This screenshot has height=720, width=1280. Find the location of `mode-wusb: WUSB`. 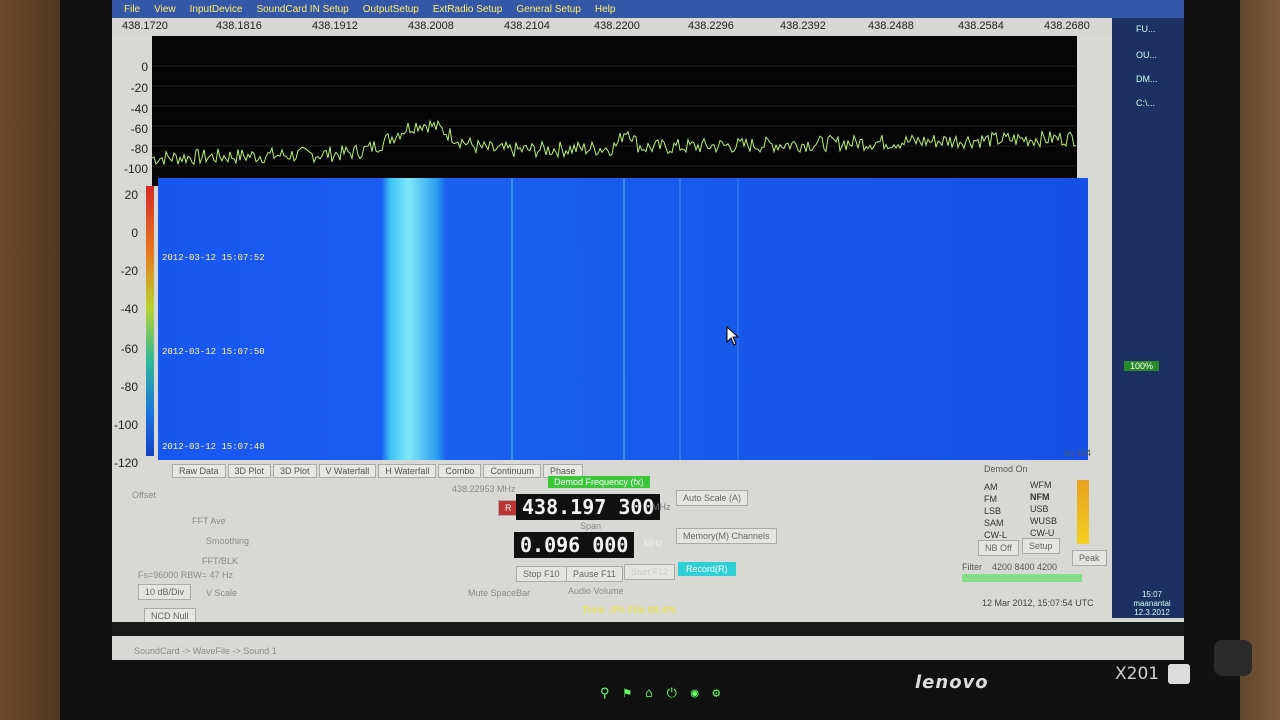

mode-wusb: WUSB is located at coordinates (1043, 521).